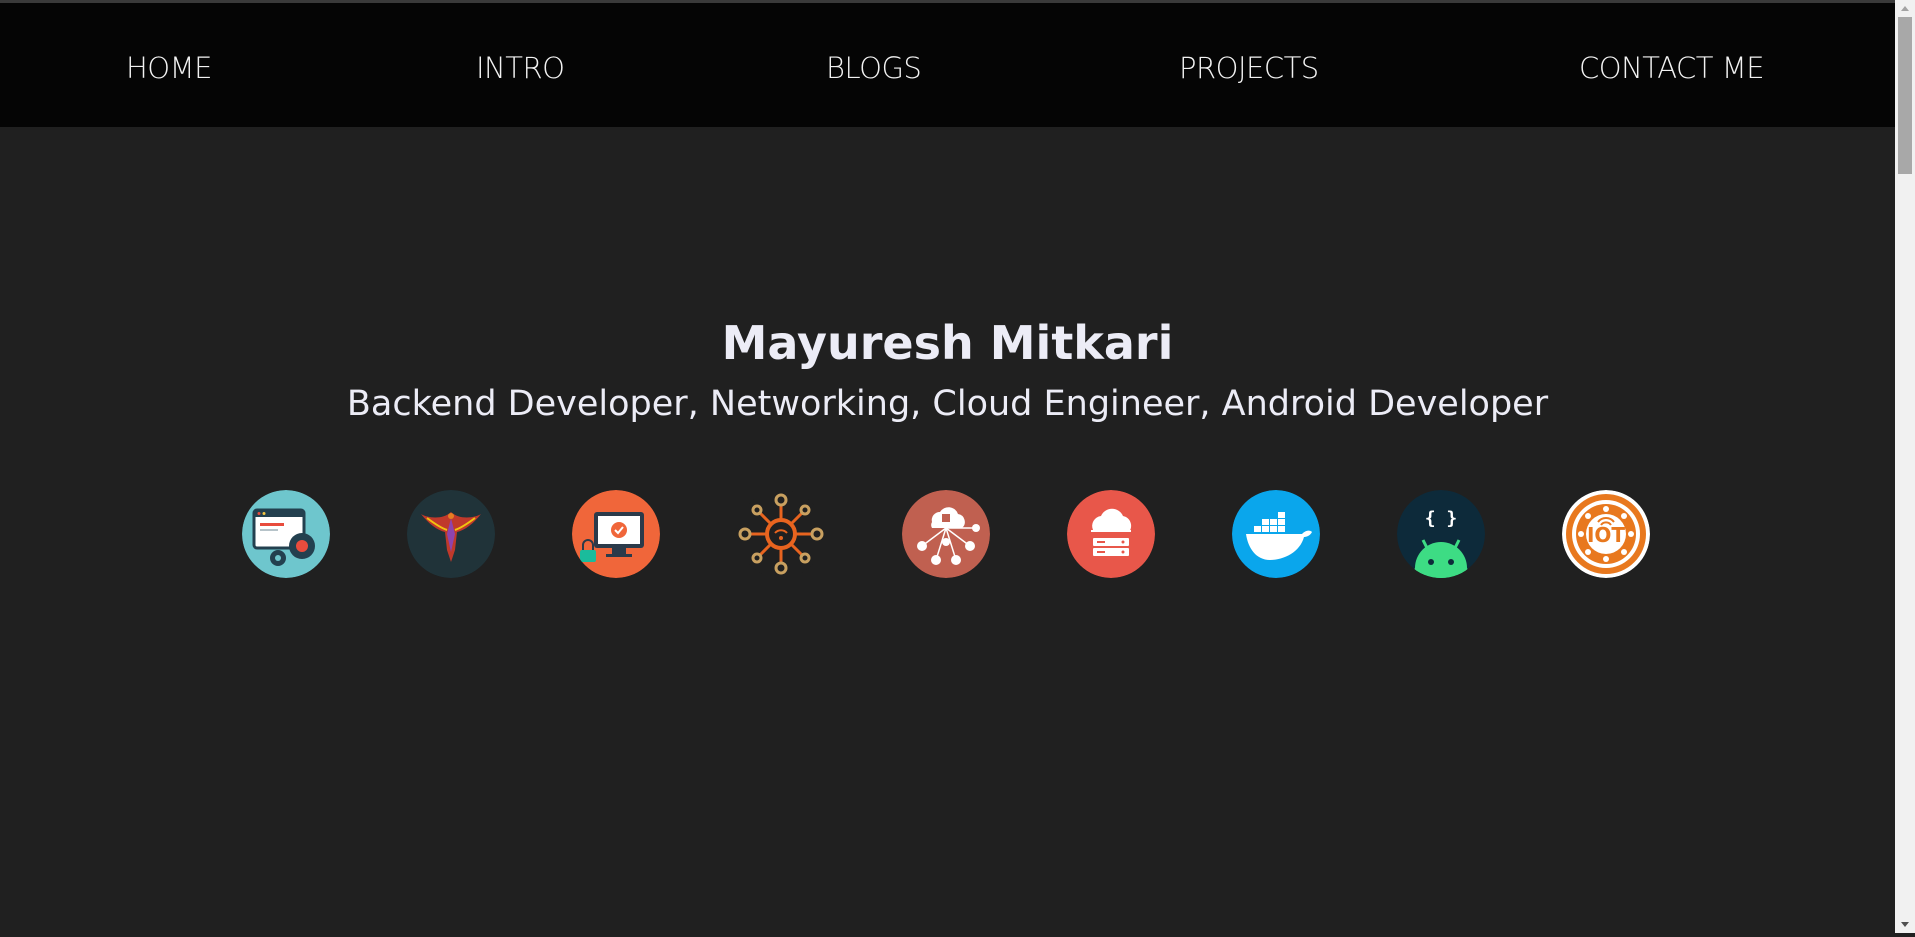  What do you see at coordinates (781, 534) in the screenshot?
I see `network-hub-icon` at bounding box center [781, 534].